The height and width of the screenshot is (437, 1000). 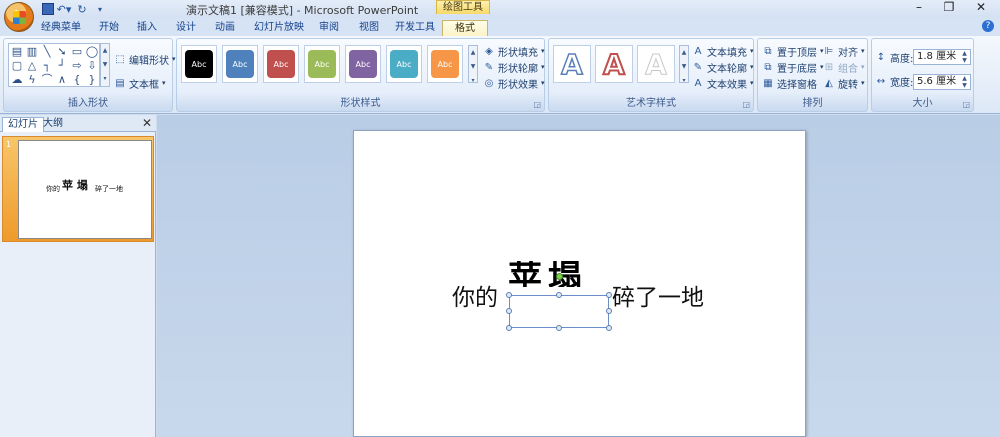 What do you see at coordinates (949, 8) in the screenshot?
I see `restore-button: ❐` at bounding box center [949, 8].